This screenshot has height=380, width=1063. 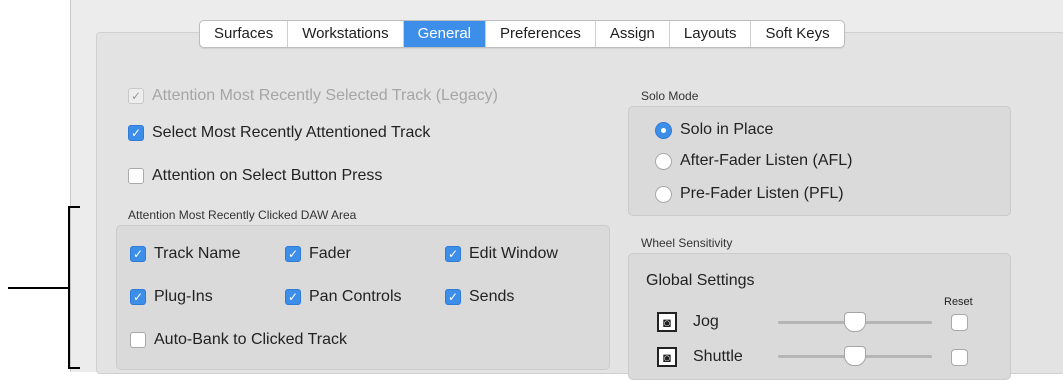 I want to click on pfl-label: Pre-Fader Listen (PFL), so click(x=762, y=193).